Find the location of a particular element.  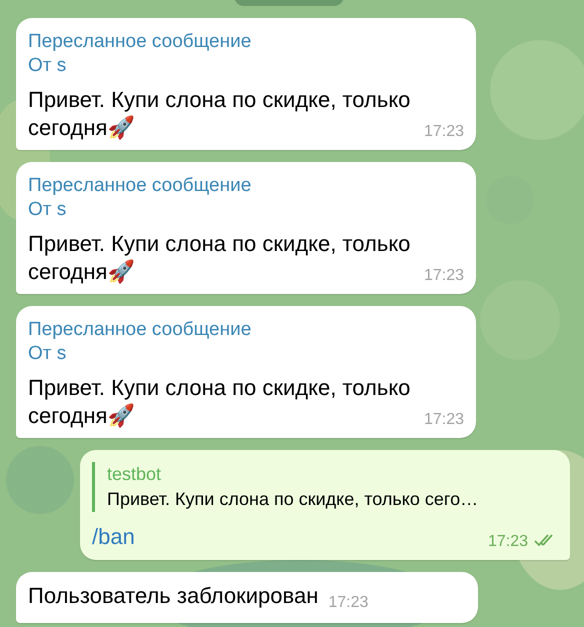

reply-author: testbot is located at coordinates (134, 474).